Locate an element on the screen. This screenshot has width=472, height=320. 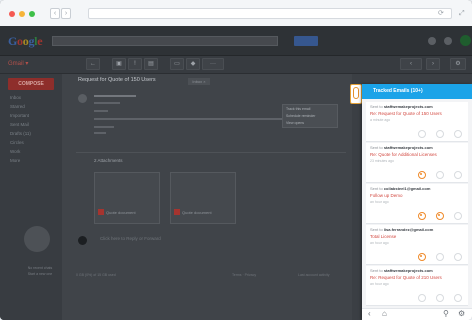
settings-icon: ⚙ is located at coordinates (461, 314).